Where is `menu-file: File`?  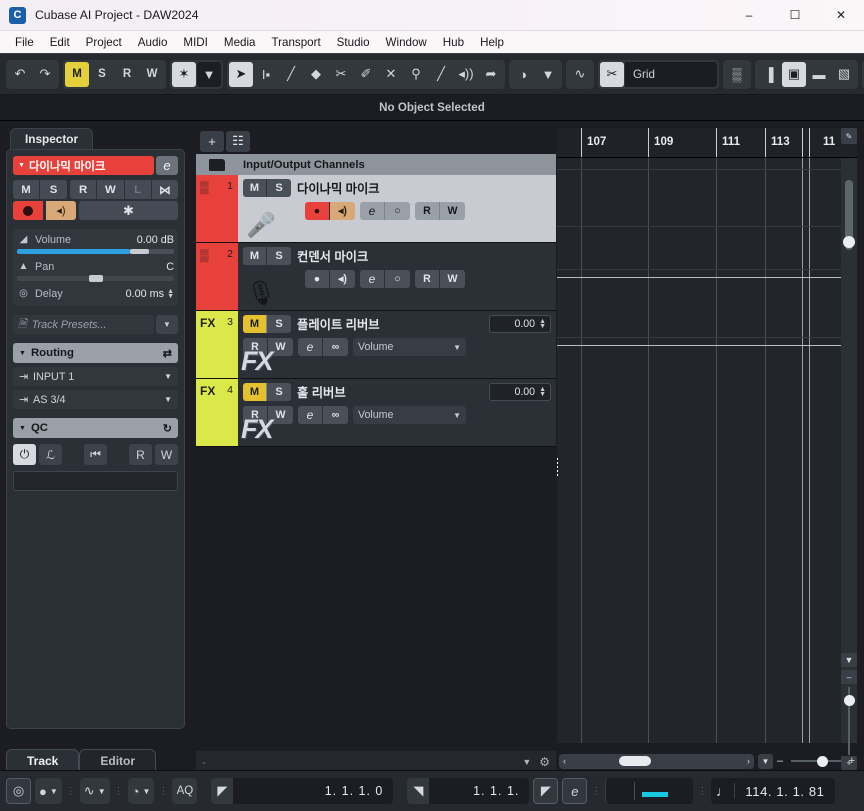
menu-file: File is located at coordinates (24, 42).